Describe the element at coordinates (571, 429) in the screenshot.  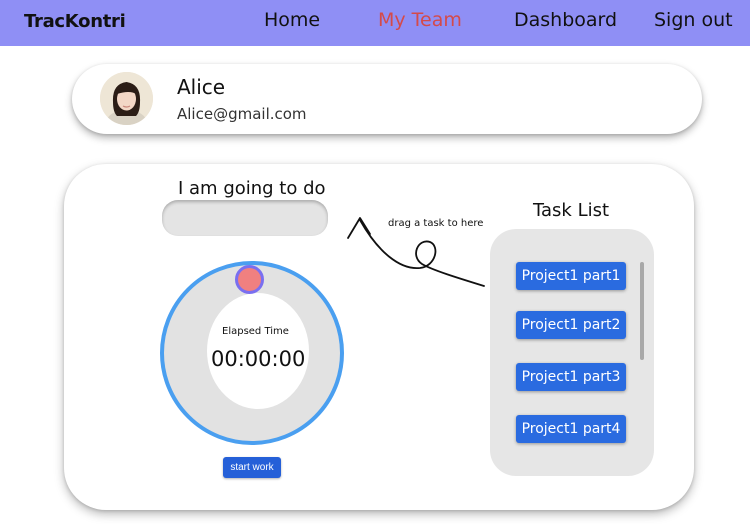
I see `task-item-project1-part4: Project1 part4` at that location.